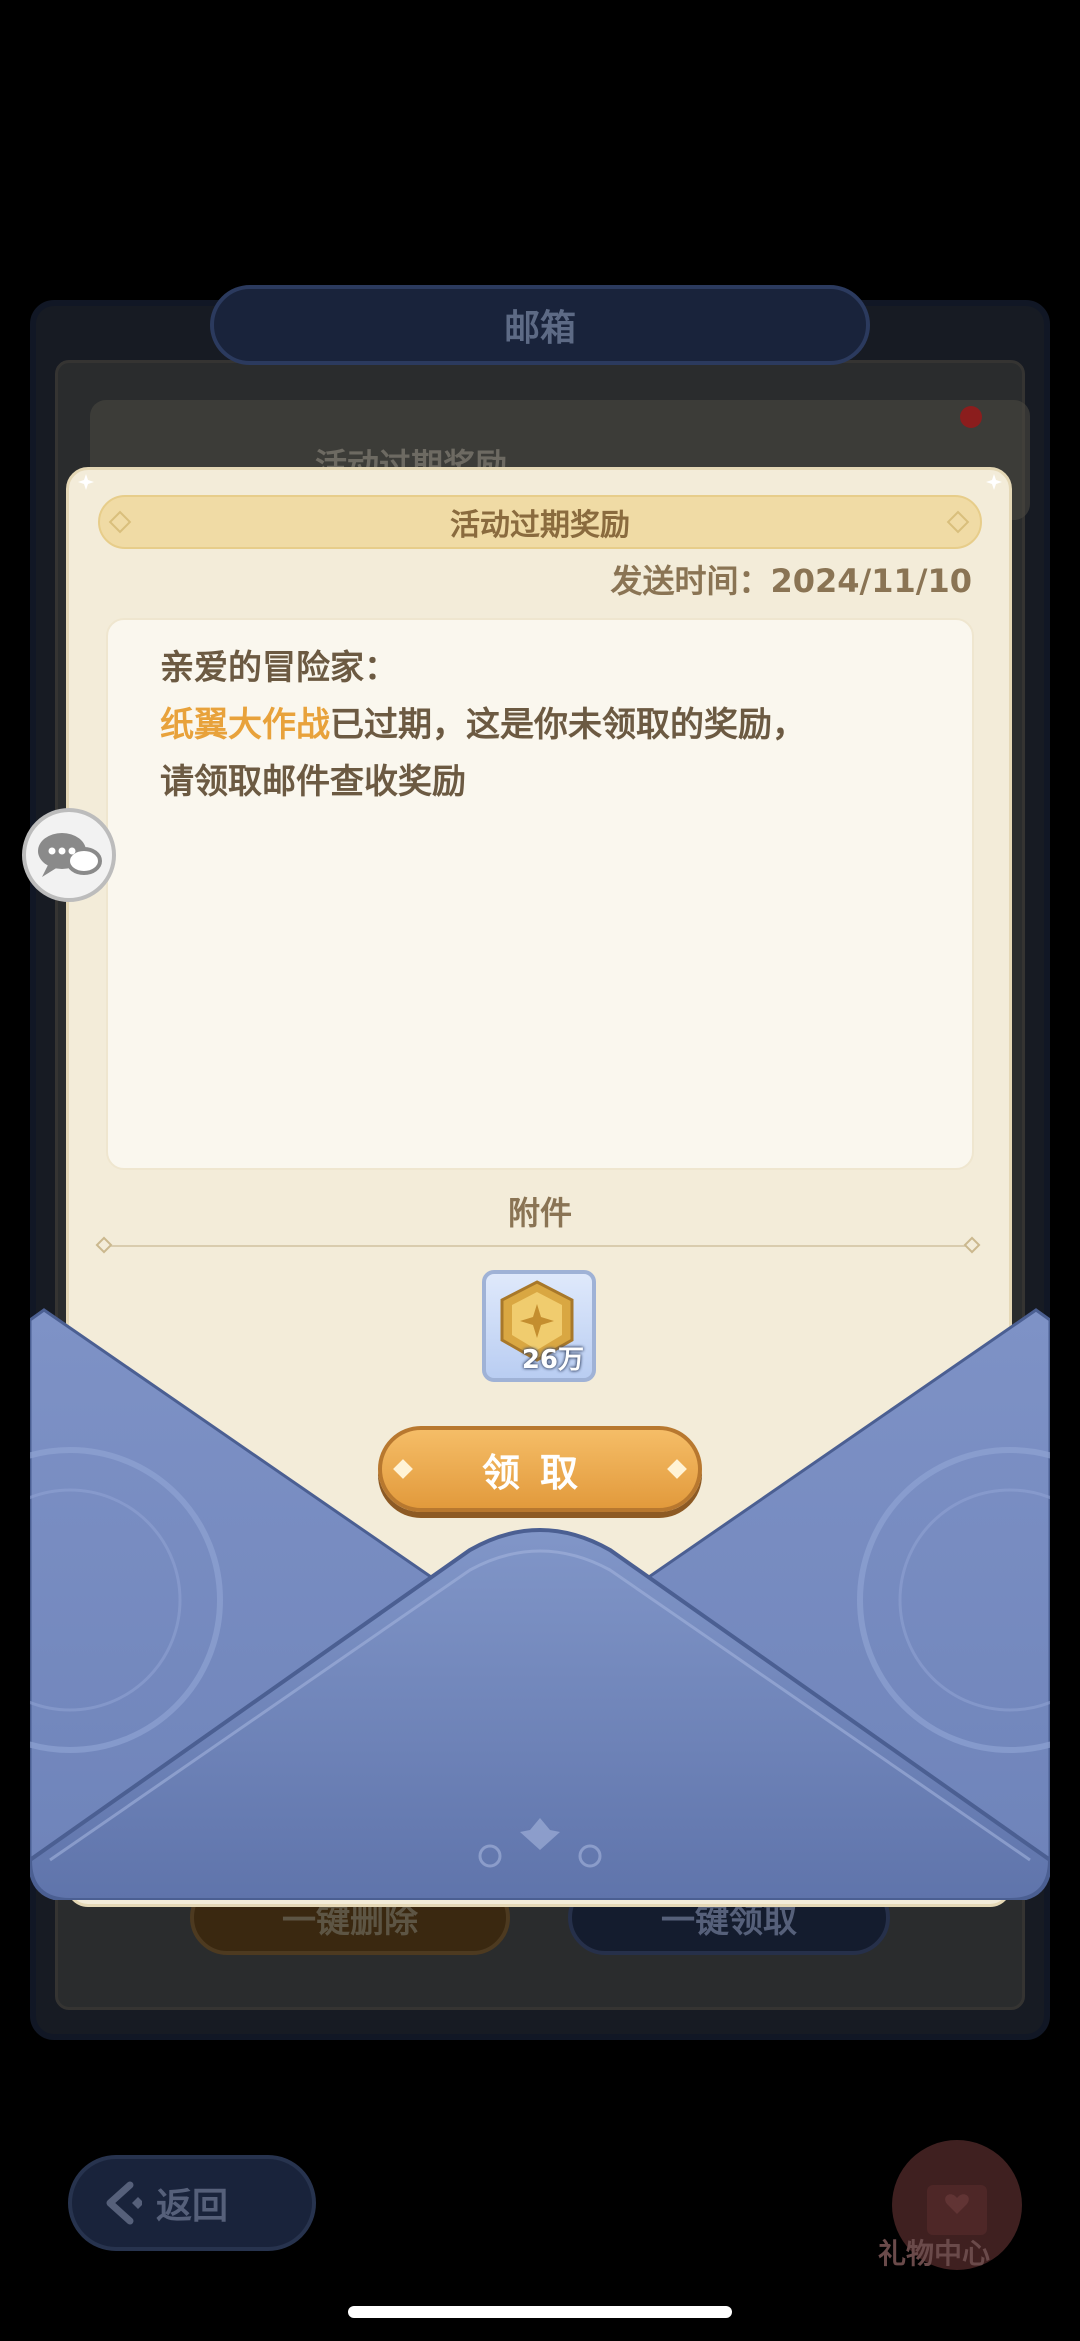 The image size is (1080, 2341). What do you see at coordinates (539, 1213) in the screenshot?
I see `attachment-label: 附件` at bounding box center [539, 1213].